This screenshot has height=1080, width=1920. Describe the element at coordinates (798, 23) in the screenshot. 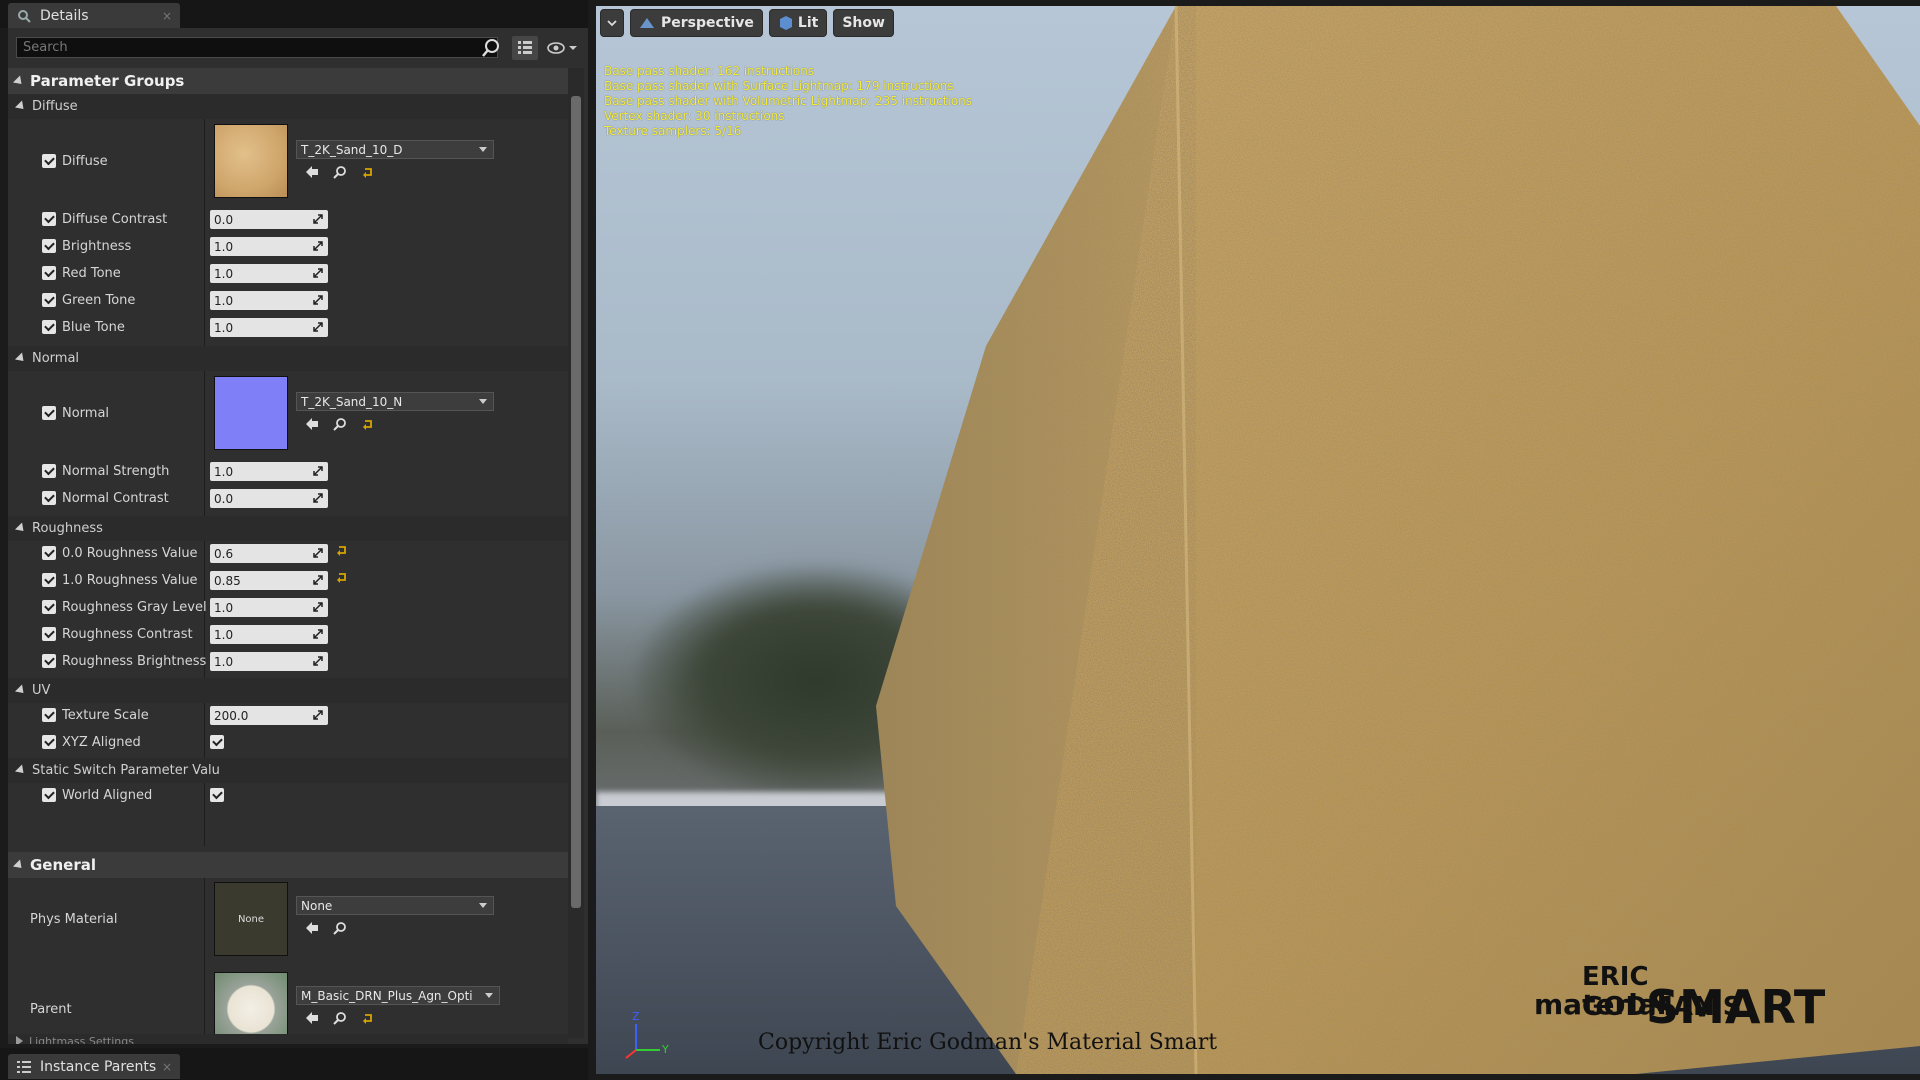

I see `lit-button: Lit` at that location.